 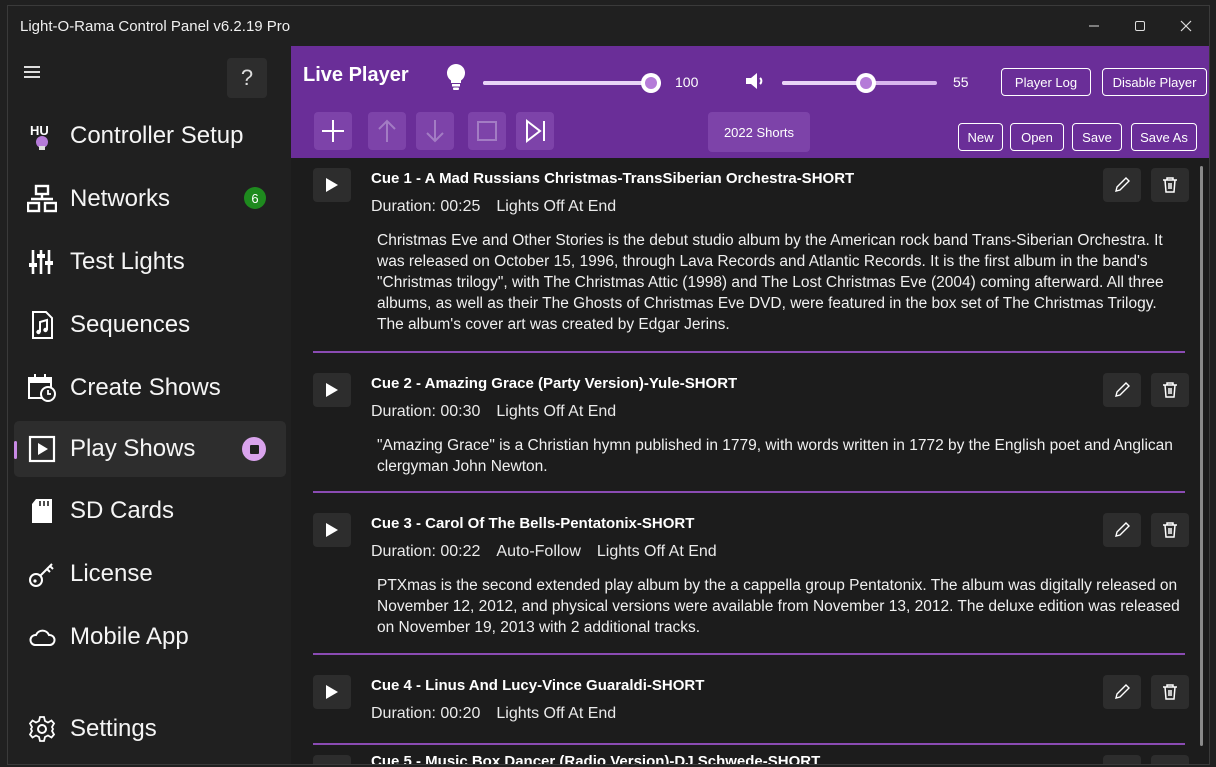 What do you see at coordinates (150, 637) in the screenshot?
I see `sidebar-item-mobile-app: Mobile App` at bounding box center [150, 637].